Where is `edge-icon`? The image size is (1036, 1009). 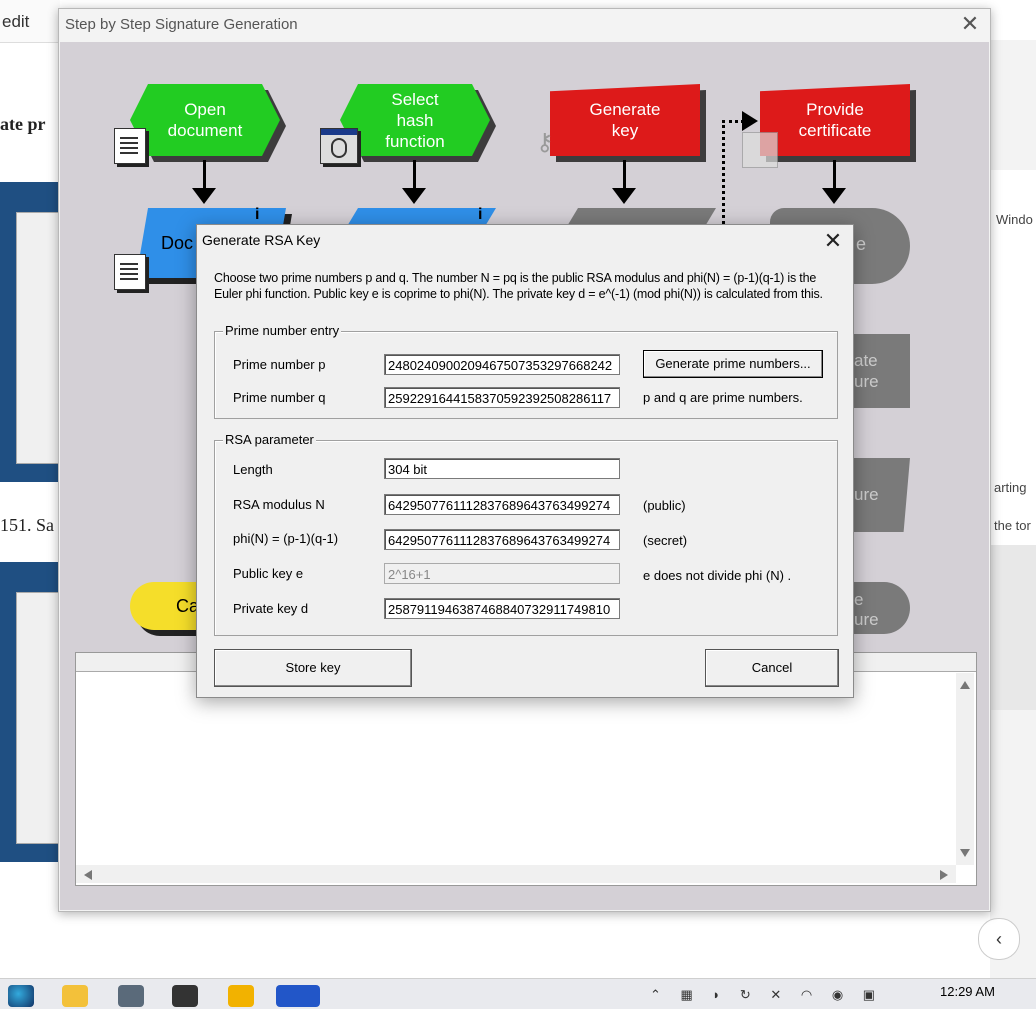 edge-icon is located at coordinates (21, 996).